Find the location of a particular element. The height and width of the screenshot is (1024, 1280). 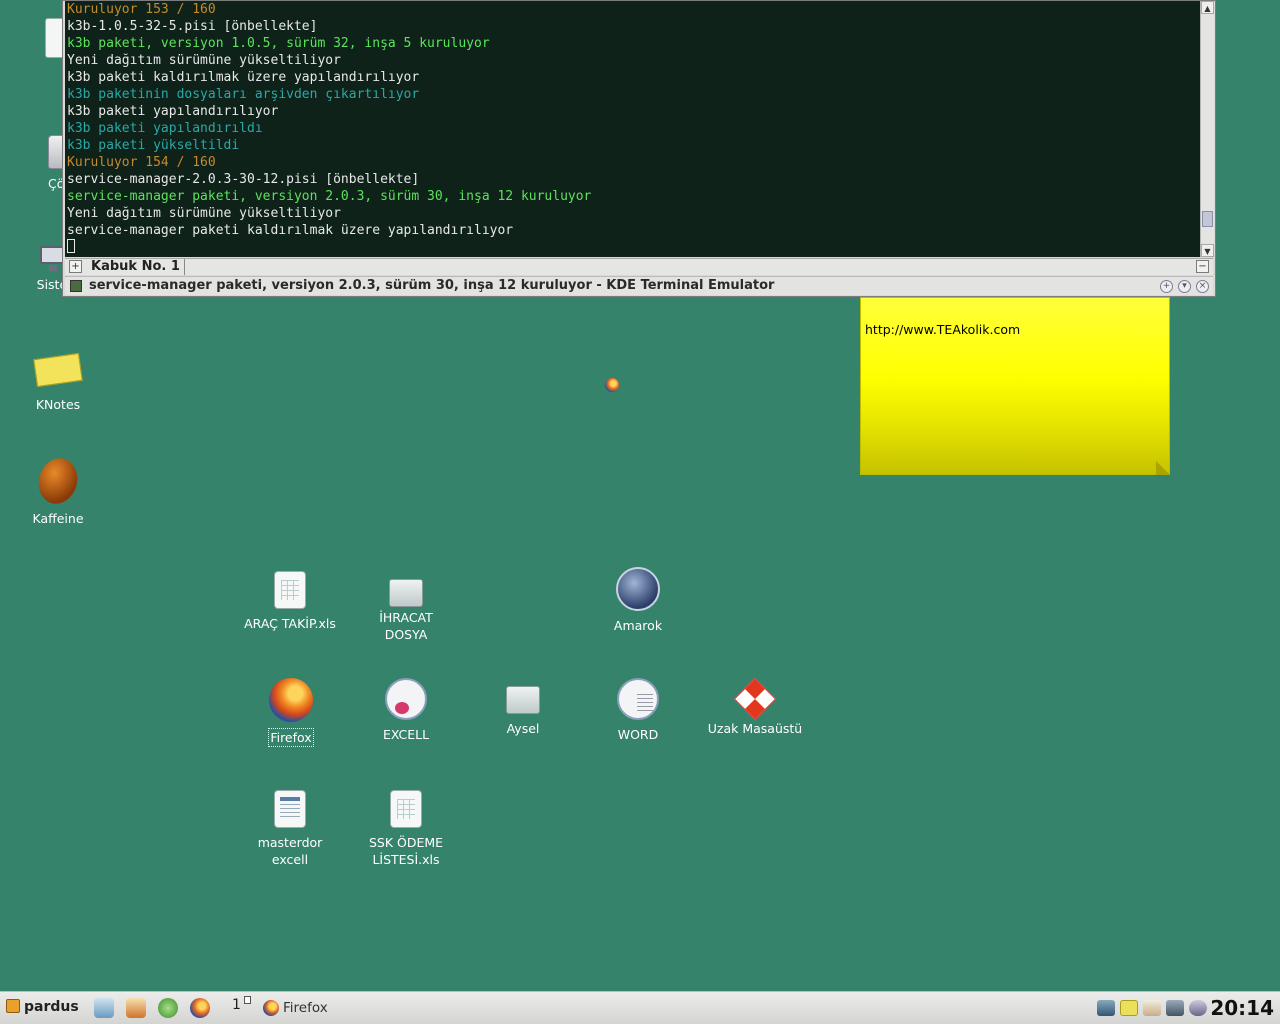

firefox-small-icon is located at coordinates (612, 385).